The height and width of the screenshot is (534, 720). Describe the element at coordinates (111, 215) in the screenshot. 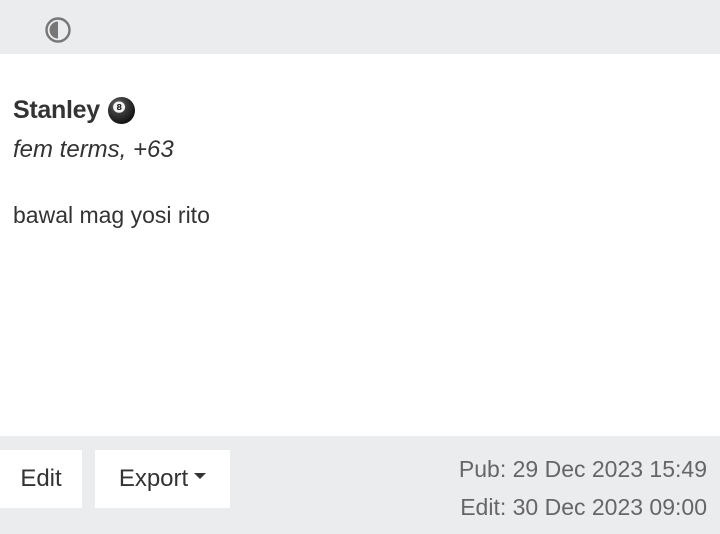

I see `post-body: bawal mag yosi rito` at that location.